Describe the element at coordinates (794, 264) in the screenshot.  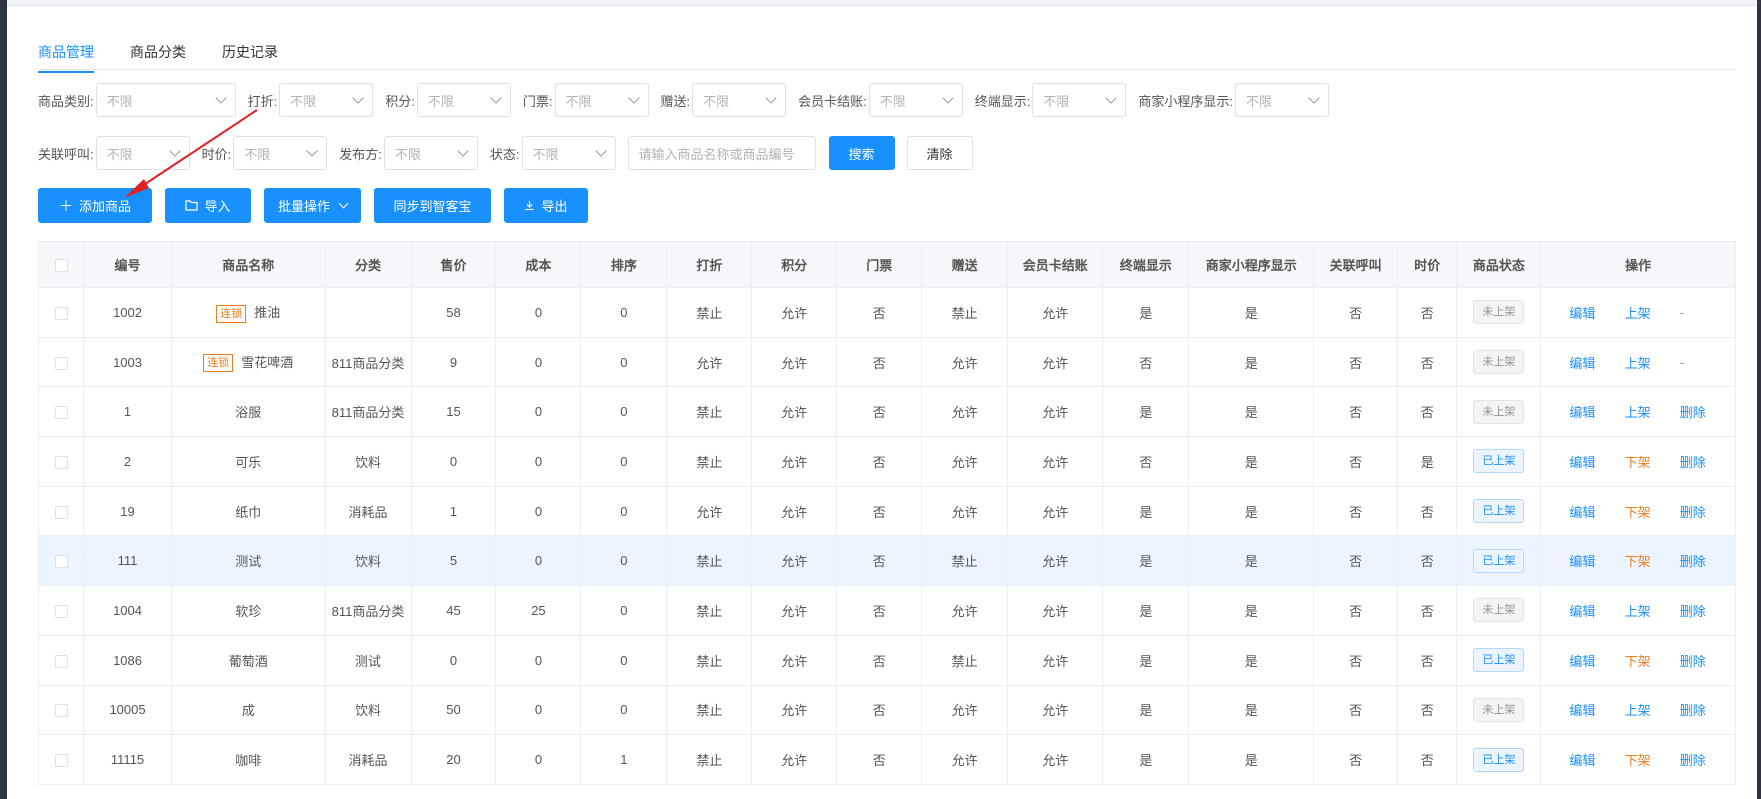
I see `col-points-header: 积分` at that location.